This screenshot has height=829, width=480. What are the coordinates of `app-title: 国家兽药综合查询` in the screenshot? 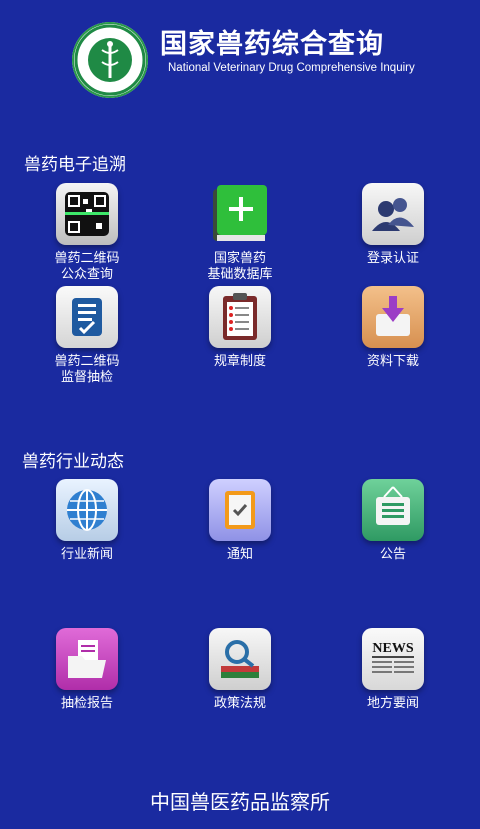 It's located at (272, 44).